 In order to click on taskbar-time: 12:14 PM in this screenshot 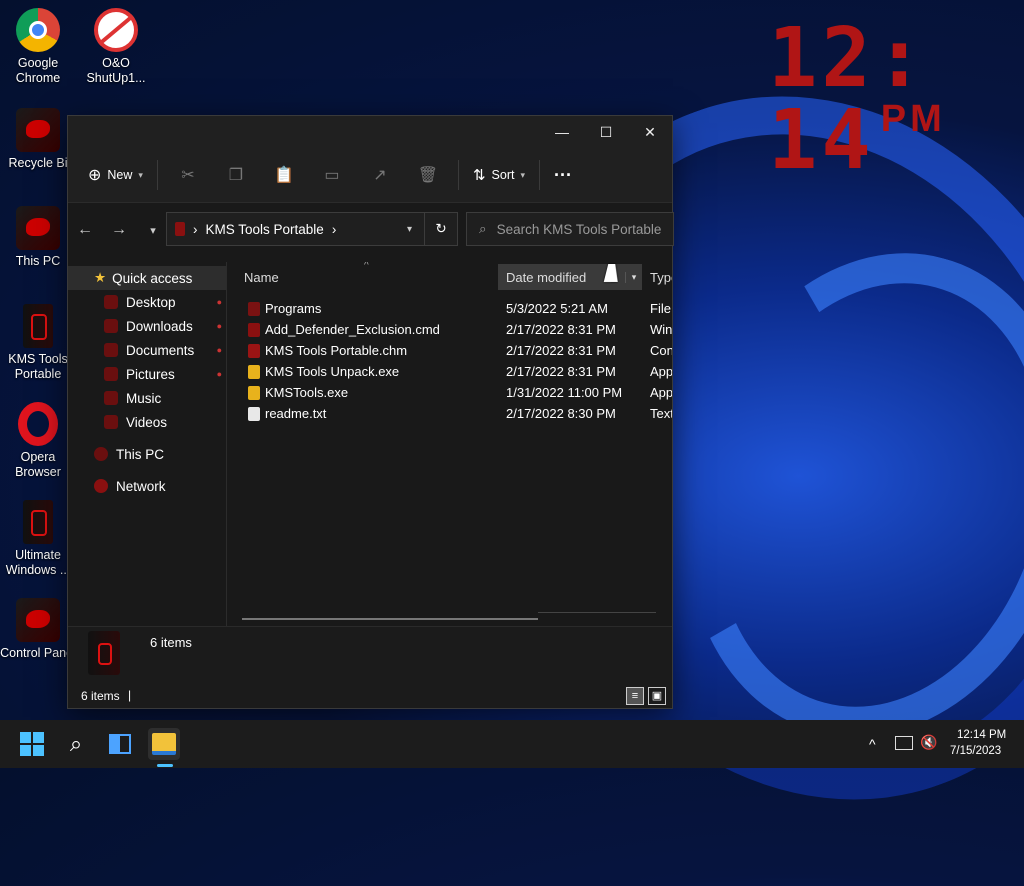, I will do `click(981, 735)`.